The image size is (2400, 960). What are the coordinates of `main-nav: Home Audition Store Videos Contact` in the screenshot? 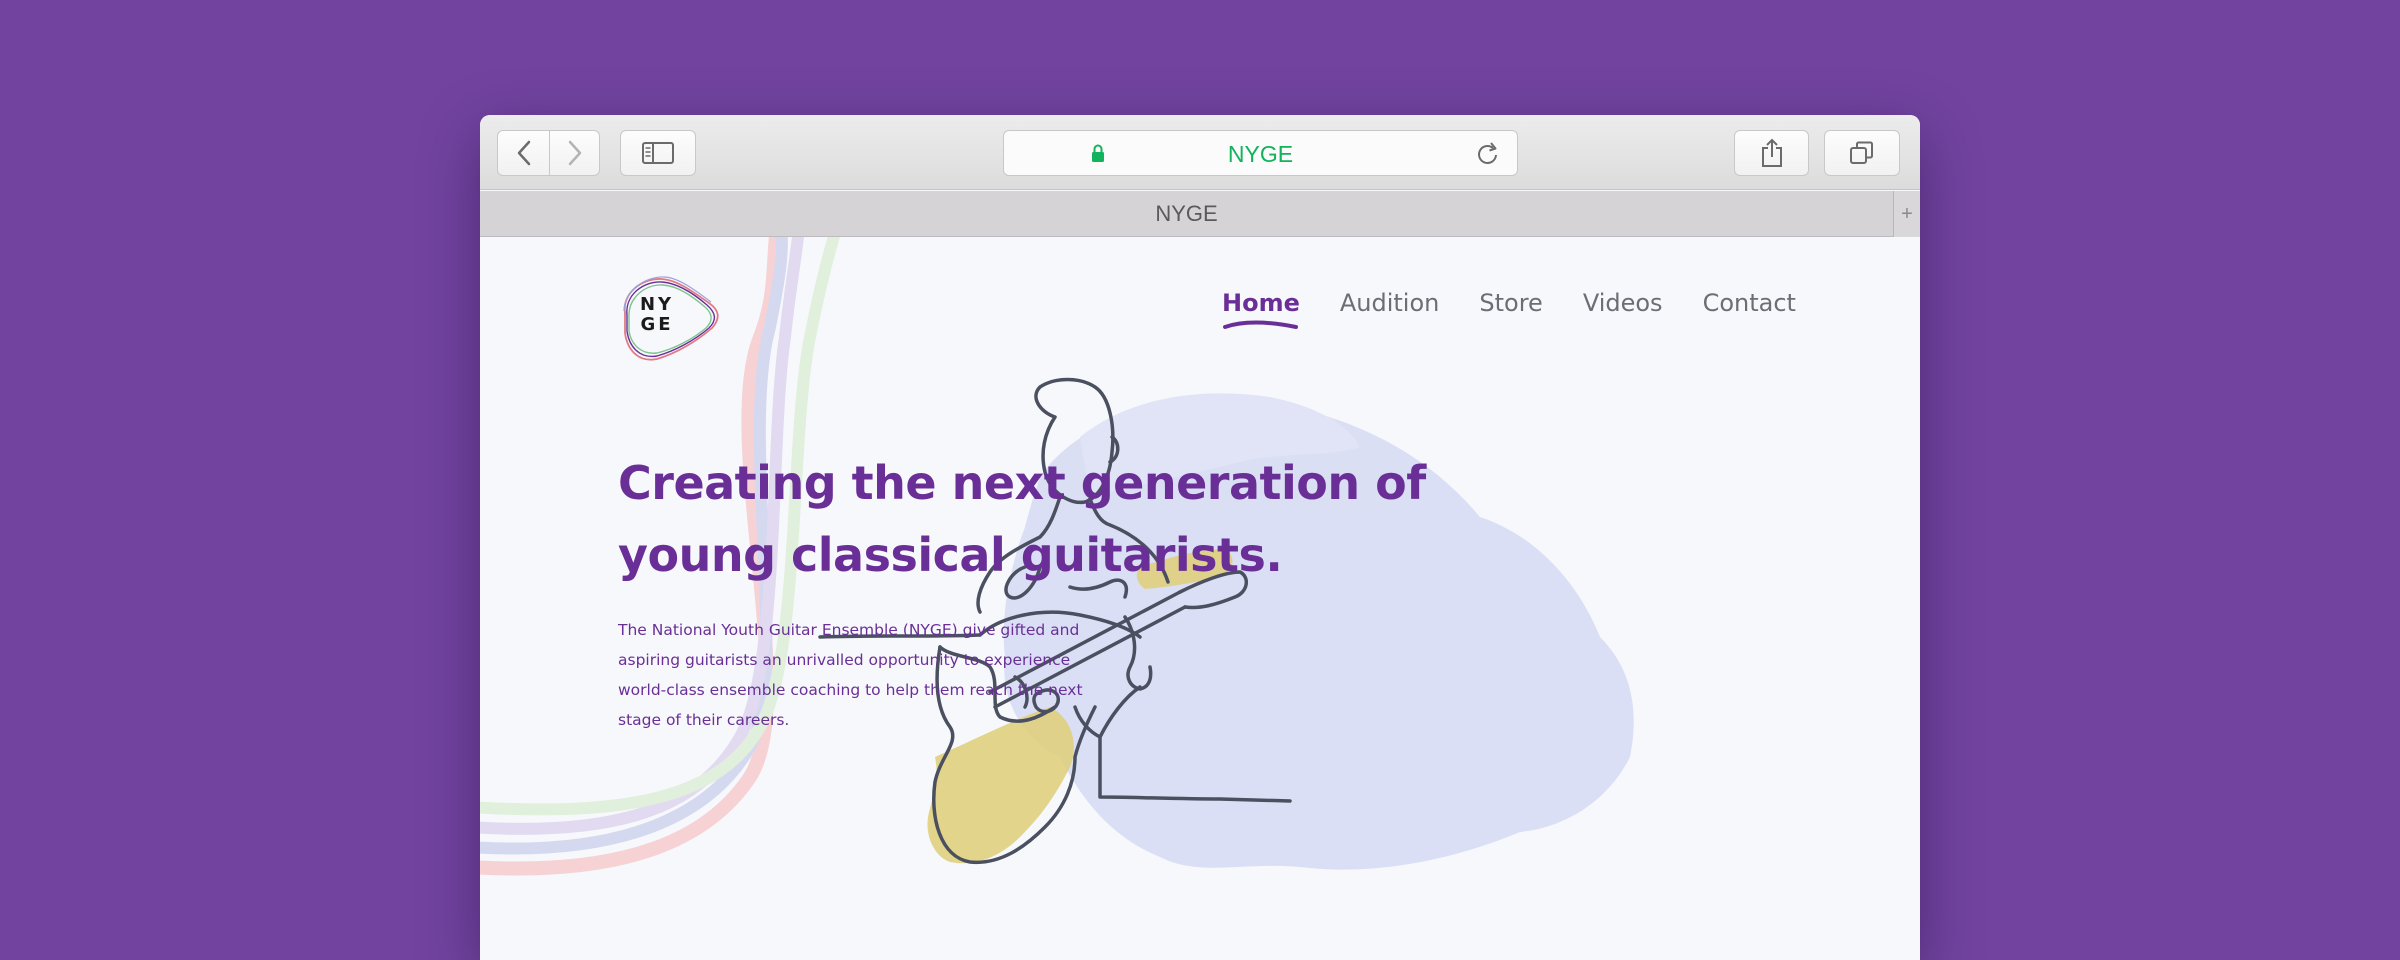 It's located at (1509, 303).